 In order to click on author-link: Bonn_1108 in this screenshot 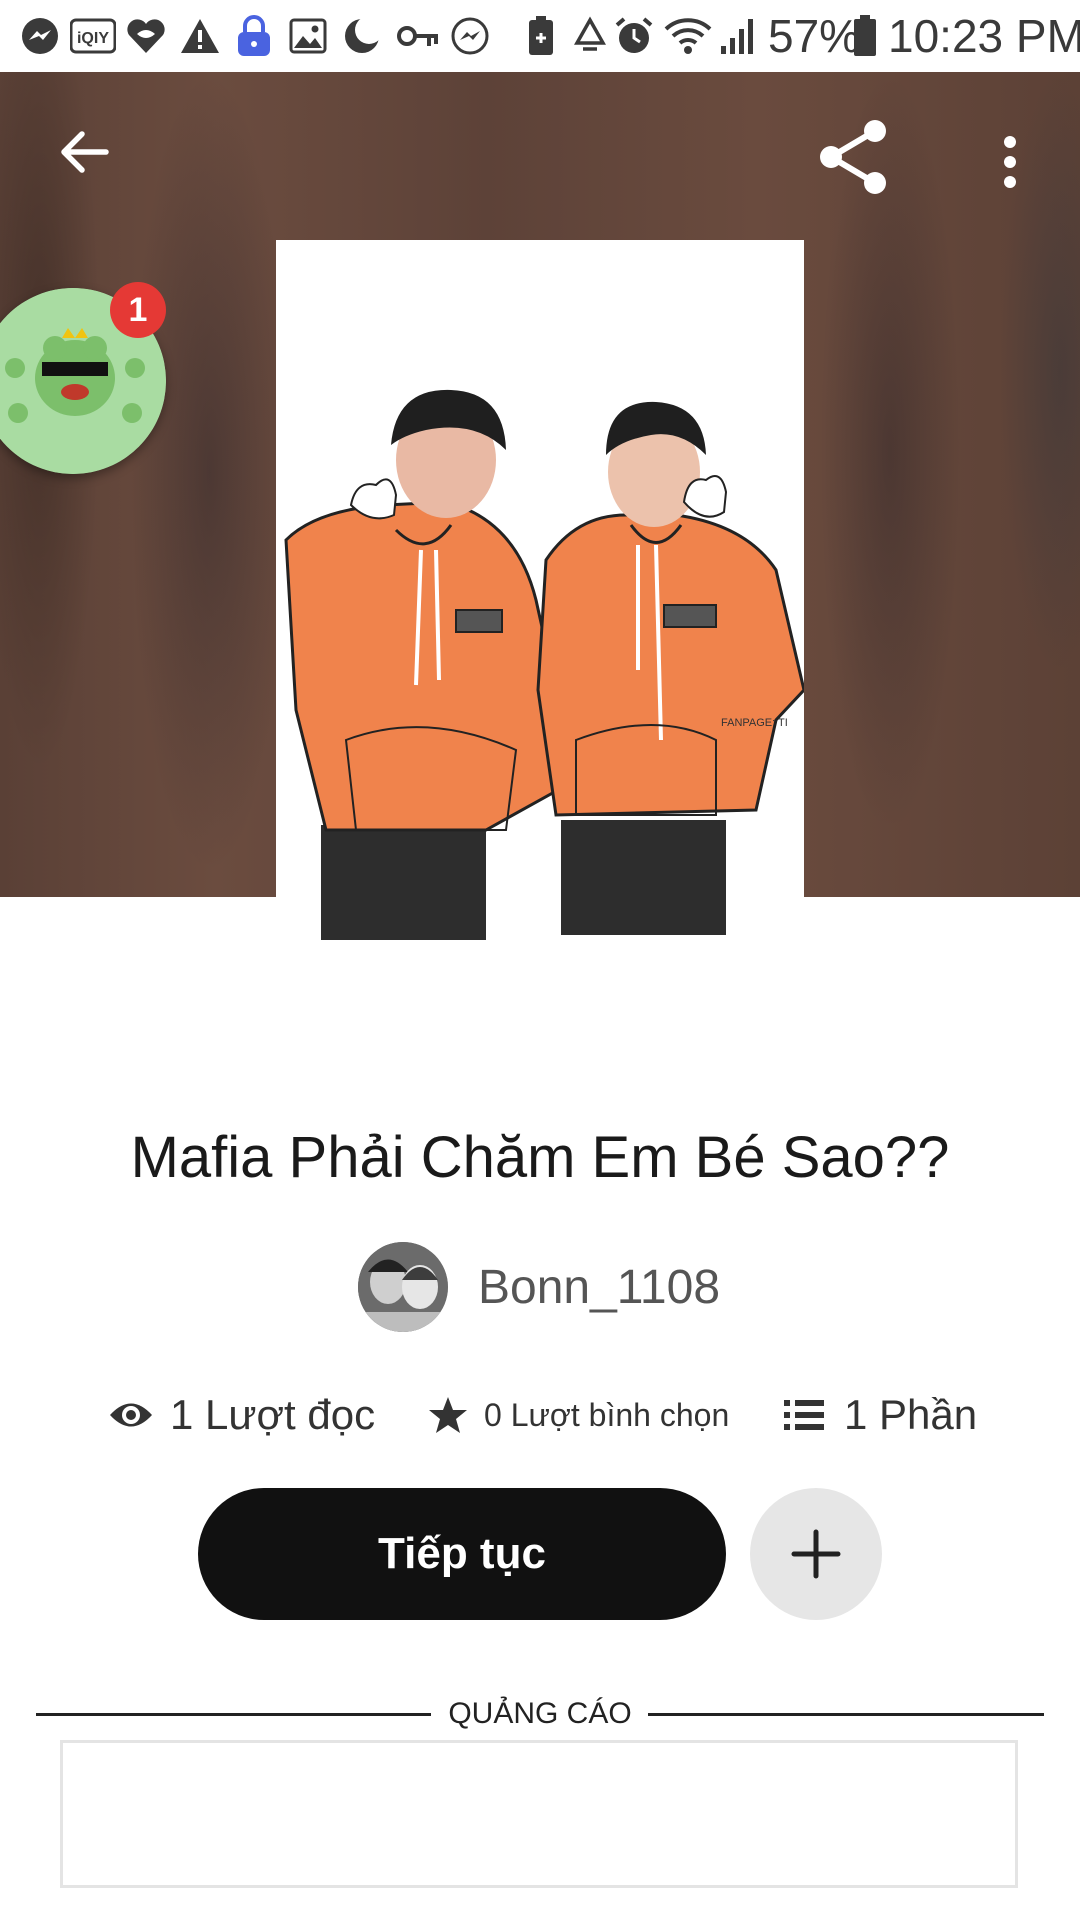, I will do `click(539, 1287)`.